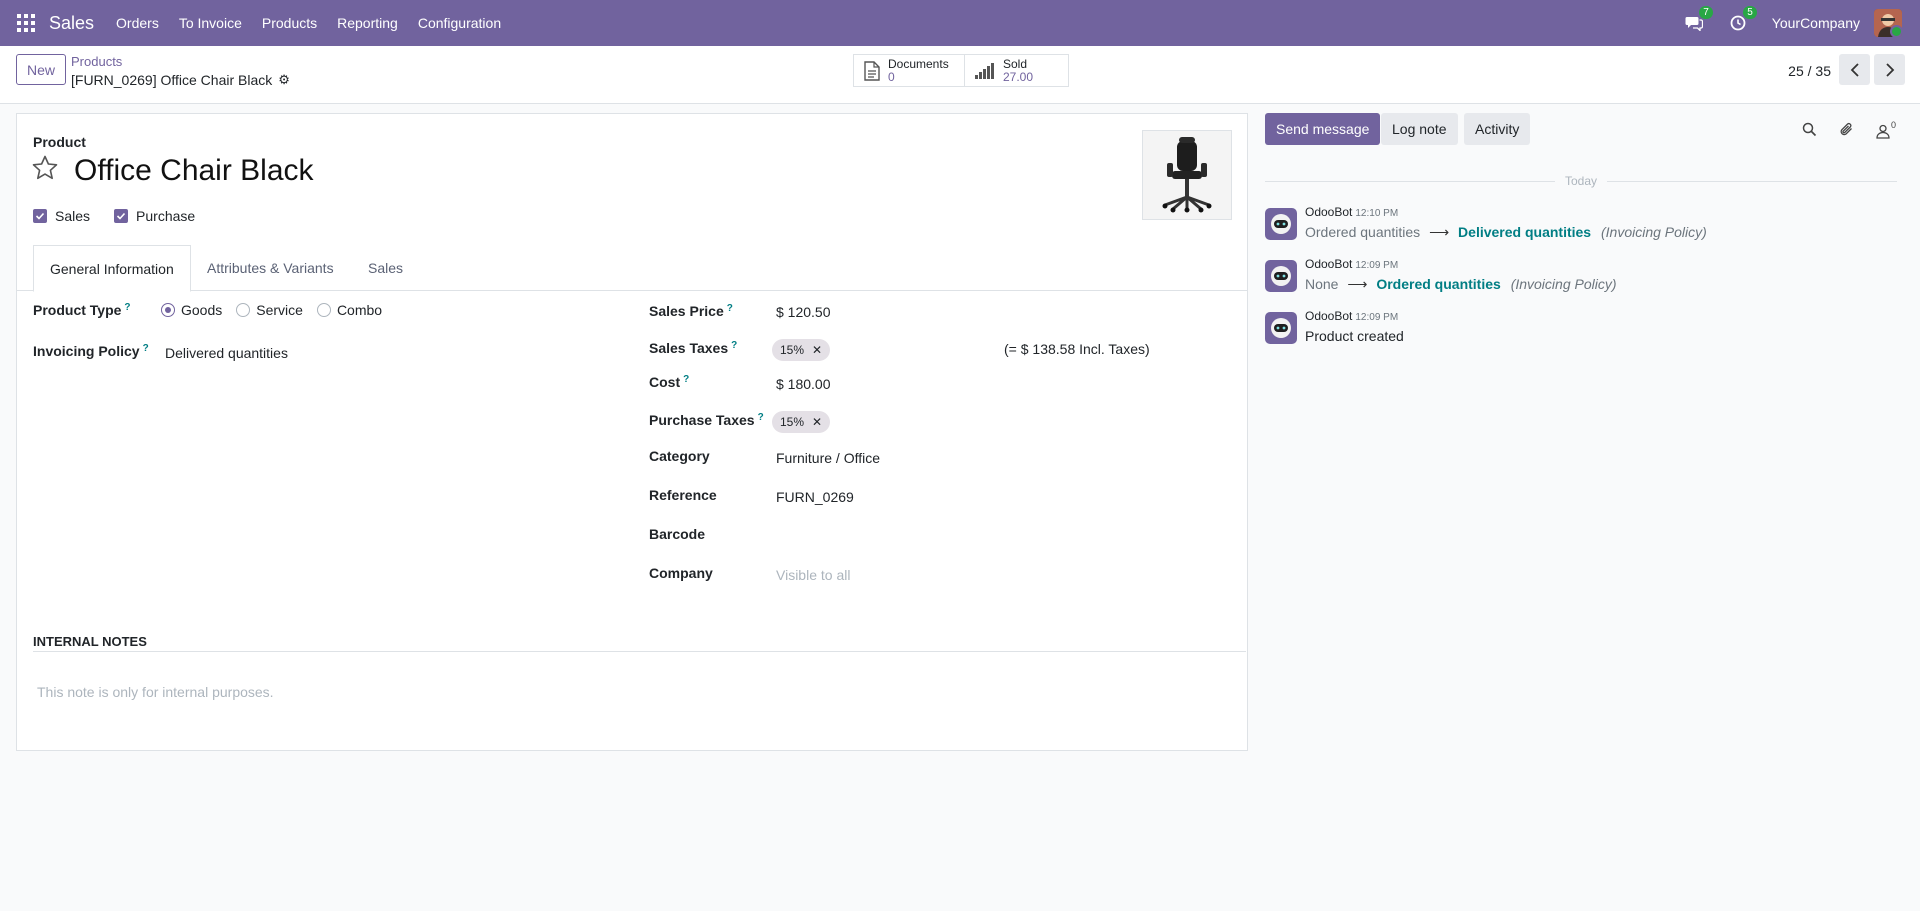 The width and height of the screenshot is (1920, 911). What do you see at coordinates (792, 350) in the screenshot?
I see `sales-tax-tag-label: 15%` at bounding box center [792, 350].